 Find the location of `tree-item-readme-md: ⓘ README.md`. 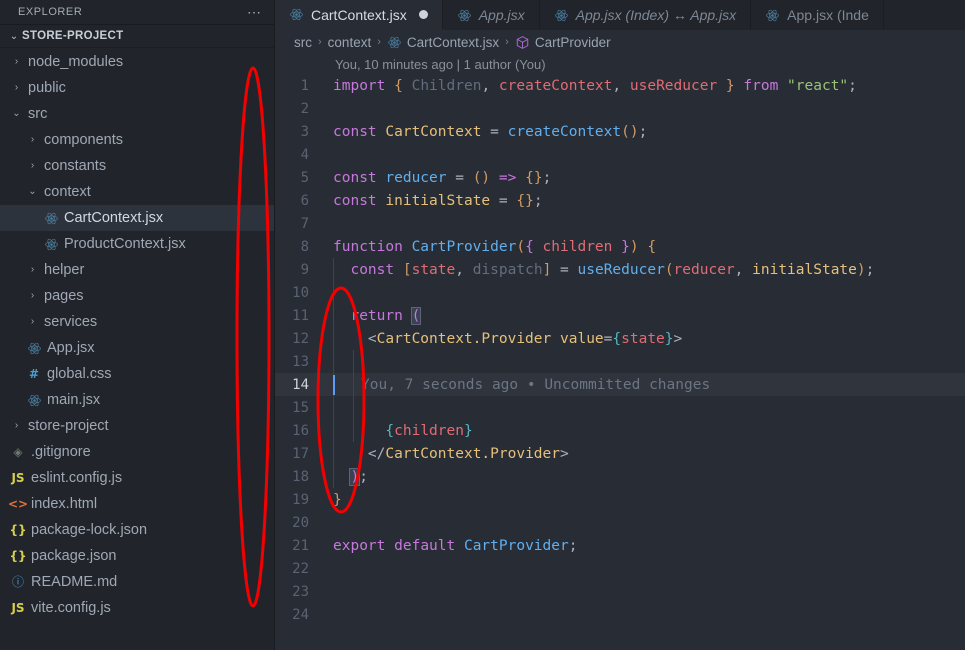

tree-item-readme-md: ⓘ README.md is located at coordinates (137, 582).